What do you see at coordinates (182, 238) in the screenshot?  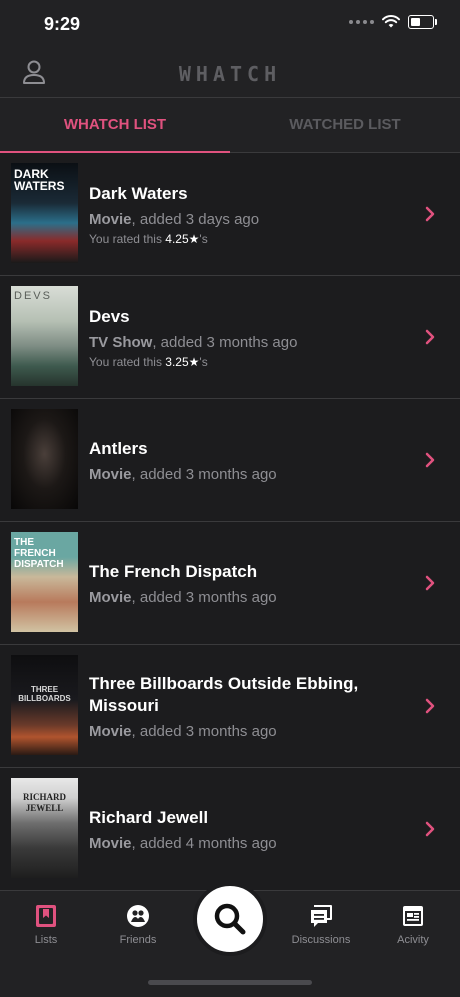 I see `rating-value: 4.25★` at bounding box center [182, 238].